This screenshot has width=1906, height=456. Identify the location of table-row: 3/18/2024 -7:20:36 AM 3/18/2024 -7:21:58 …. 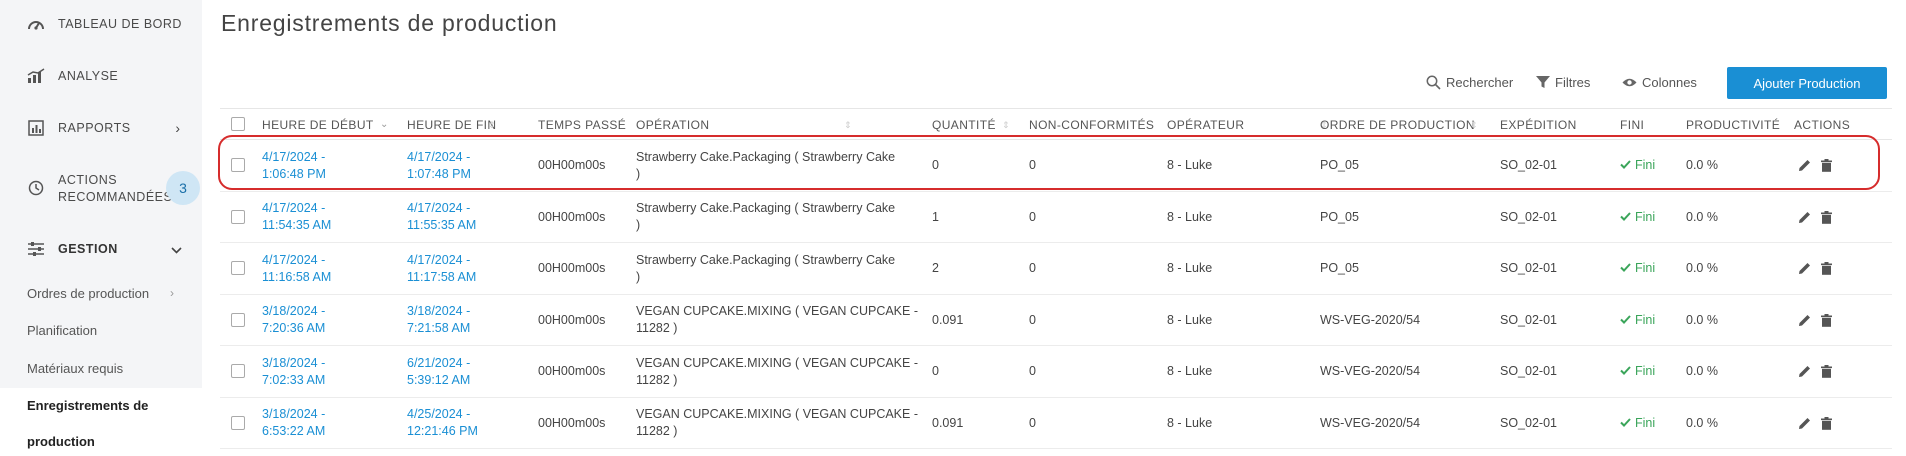
(1056, 321).